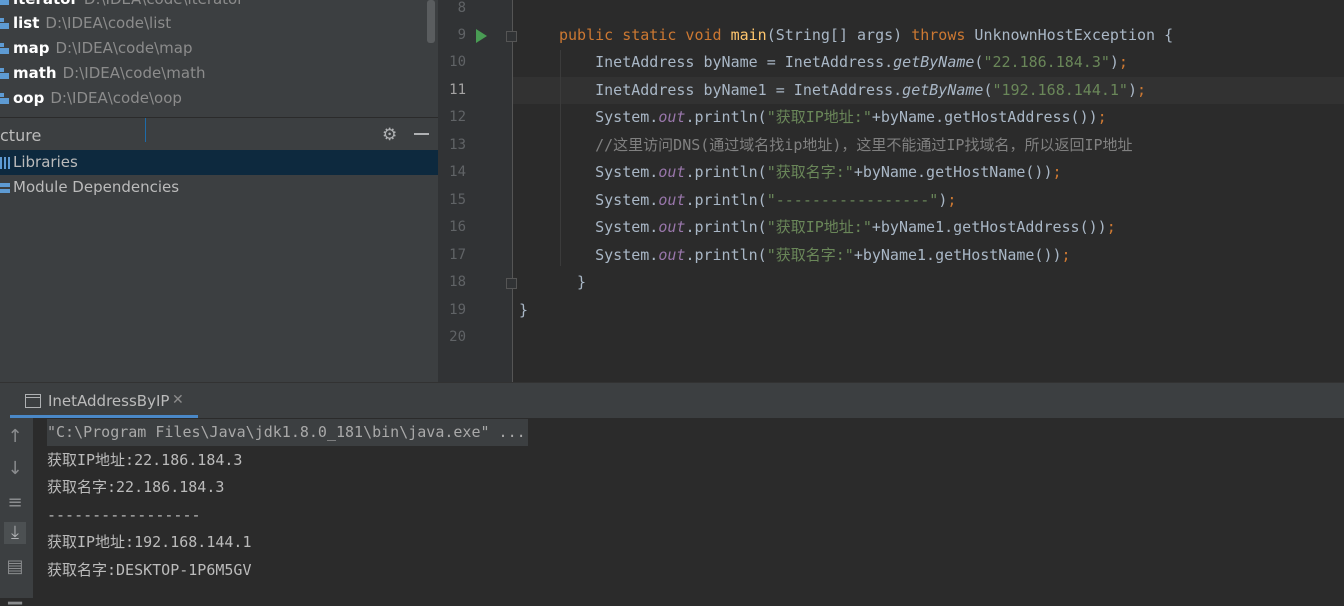 This screenshot has height=606, width=1344. I want to click on close-icon: ✕, so click(178, 400).